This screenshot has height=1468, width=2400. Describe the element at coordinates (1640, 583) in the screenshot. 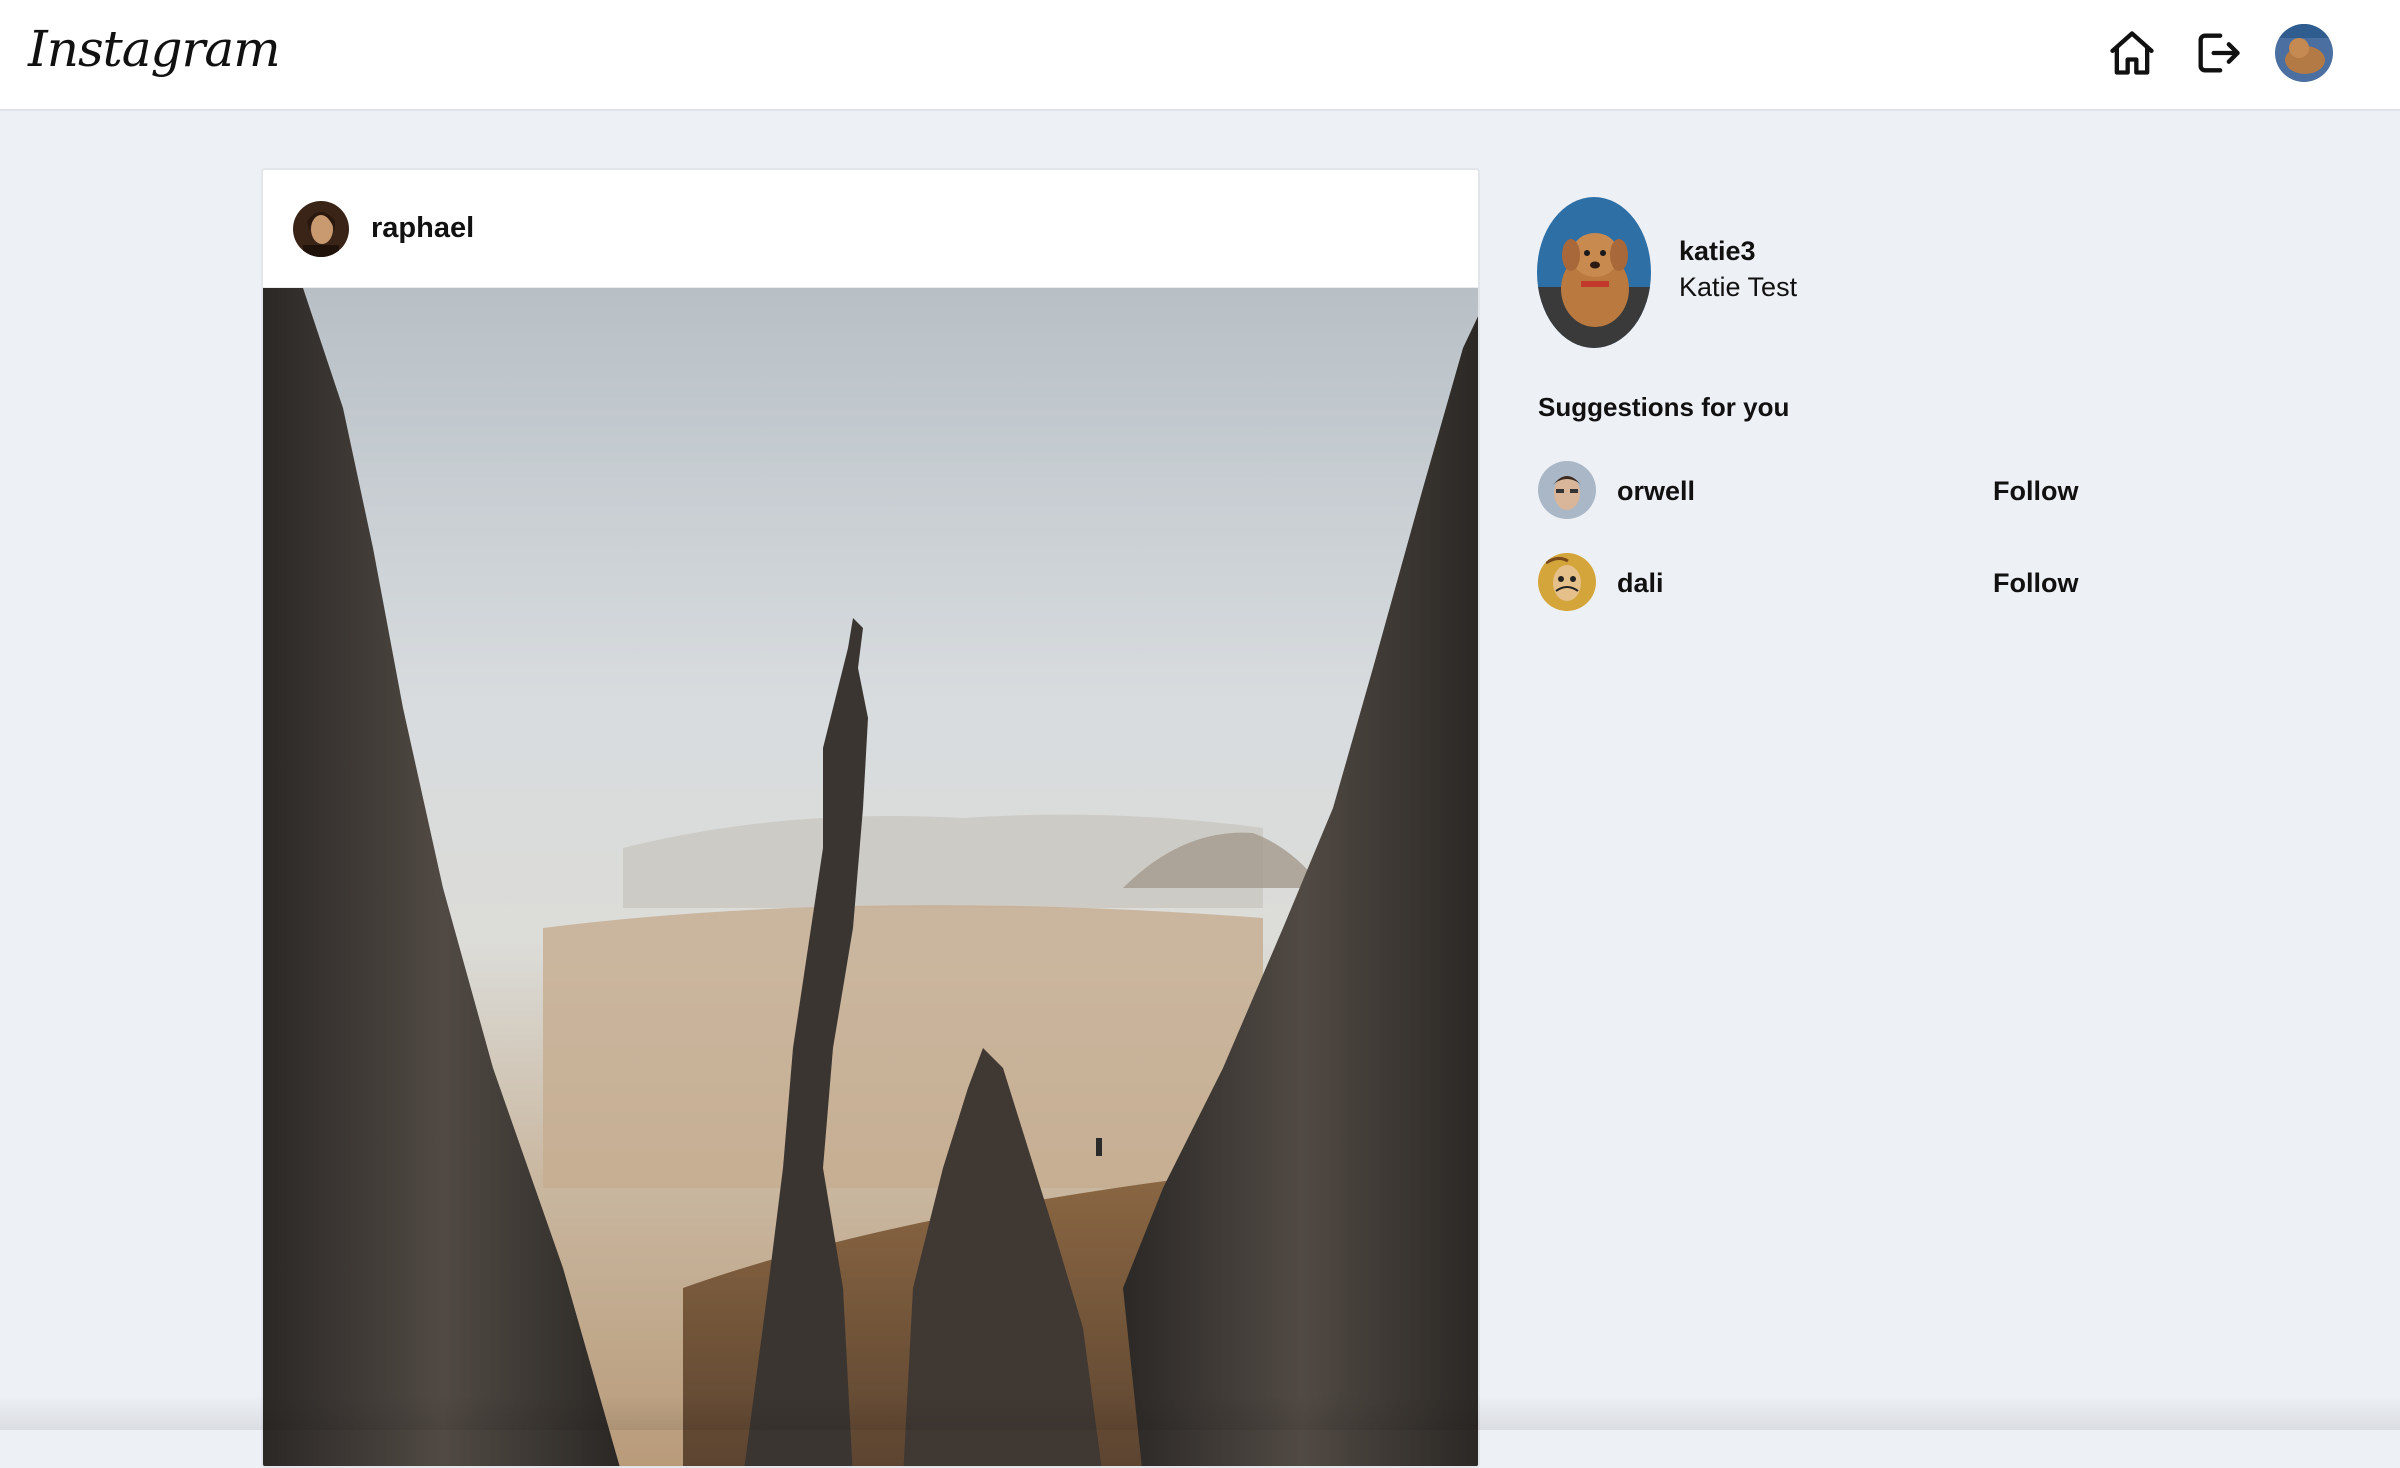

I see `suggestion-username: dali` at that location.